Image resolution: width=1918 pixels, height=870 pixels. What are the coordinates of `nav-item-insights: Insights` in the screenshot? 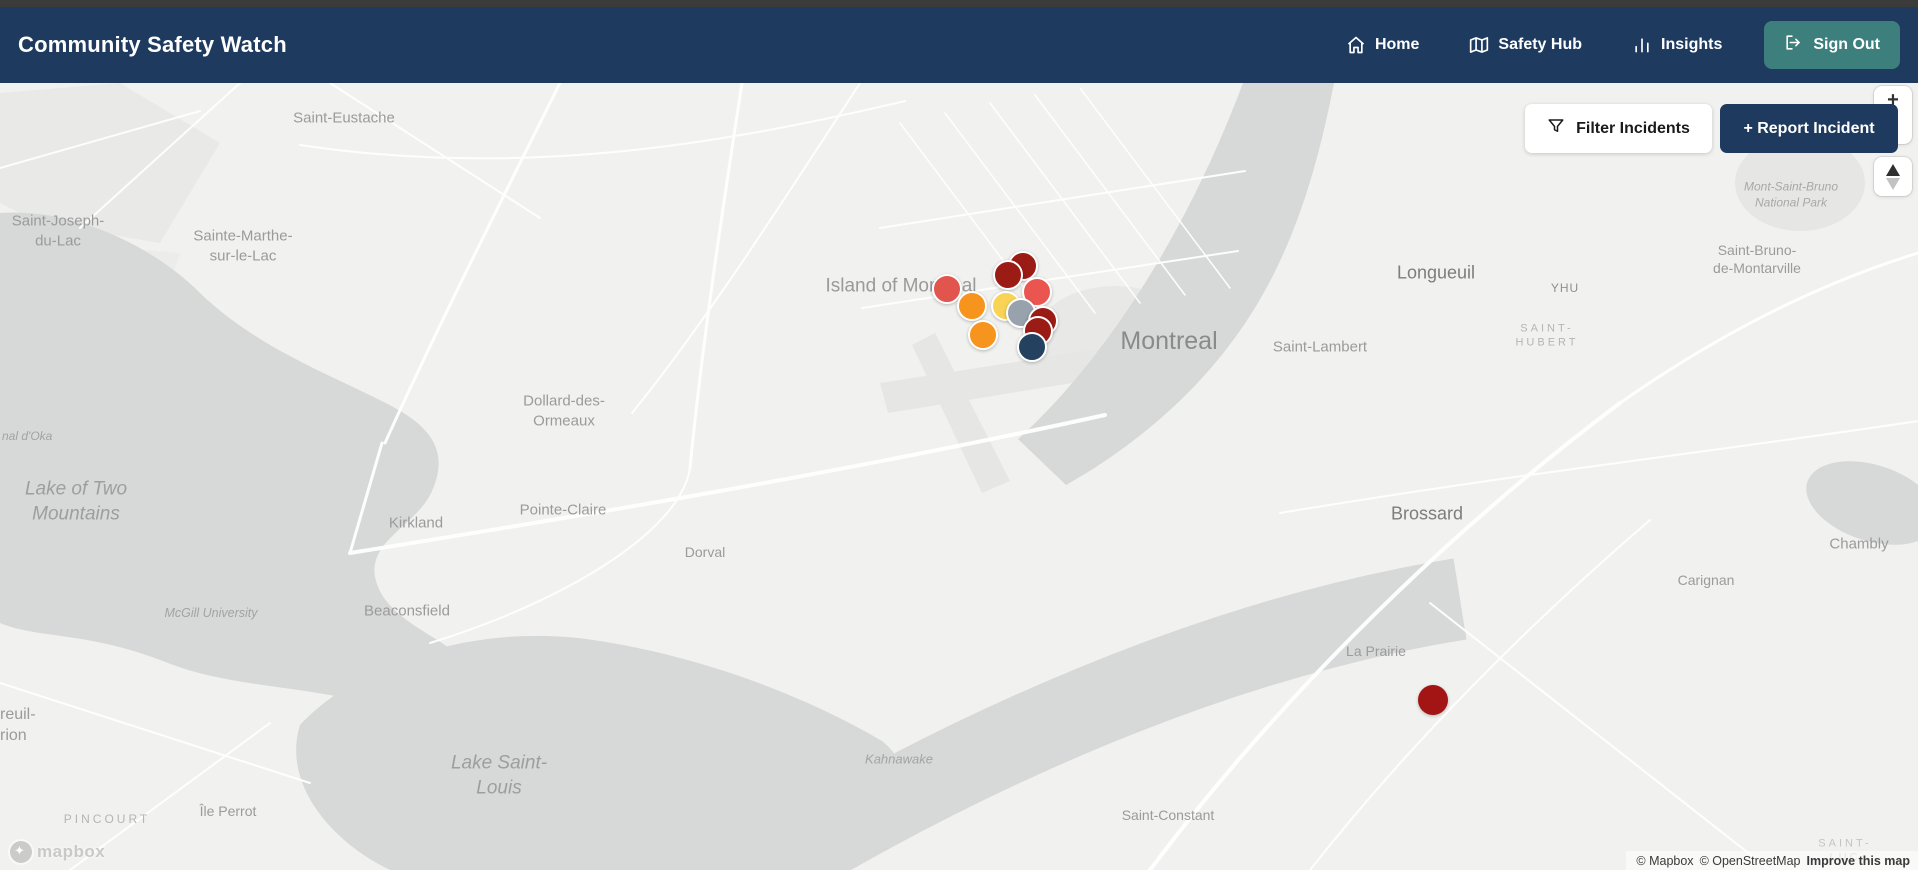 It's located at (1677, 45).